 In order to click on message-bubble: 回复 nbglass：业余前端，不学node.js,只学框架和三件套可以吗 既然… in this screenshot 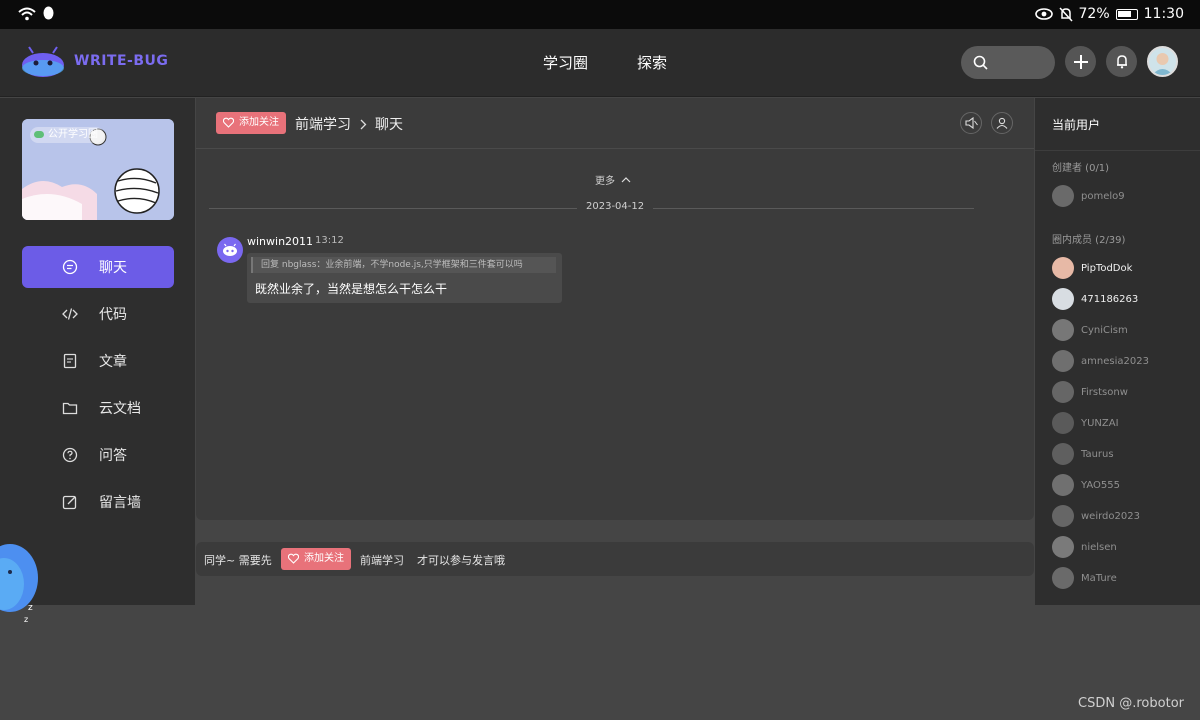, I will do `click(404, 278)`.